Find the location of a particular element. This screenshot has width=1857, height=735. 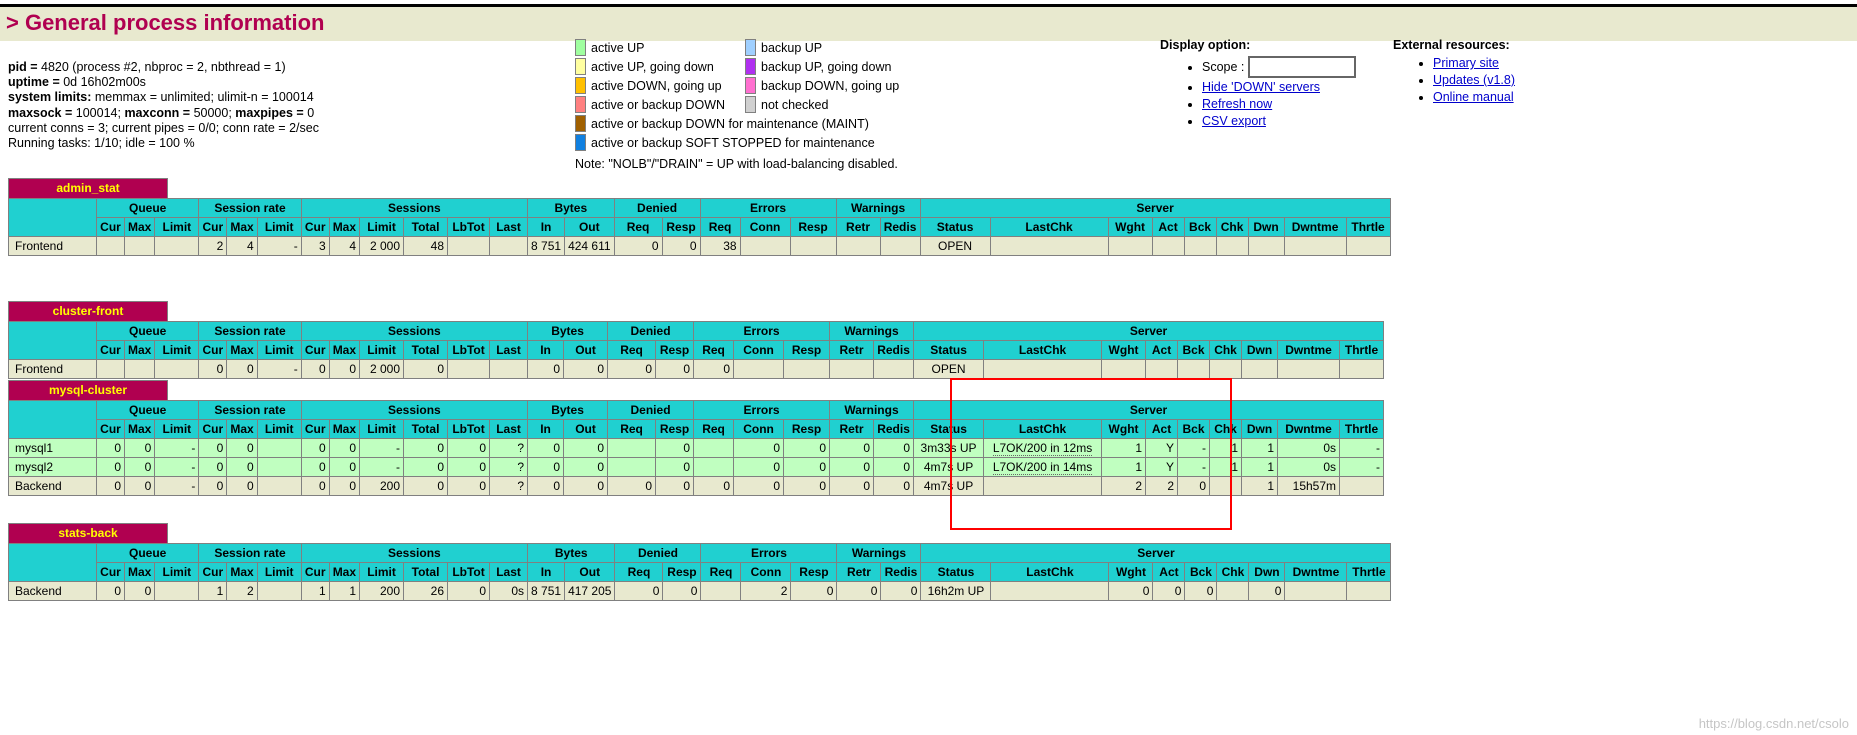

proxy-name-admin_stat: admin_stat is located at coordinates (88, 188).